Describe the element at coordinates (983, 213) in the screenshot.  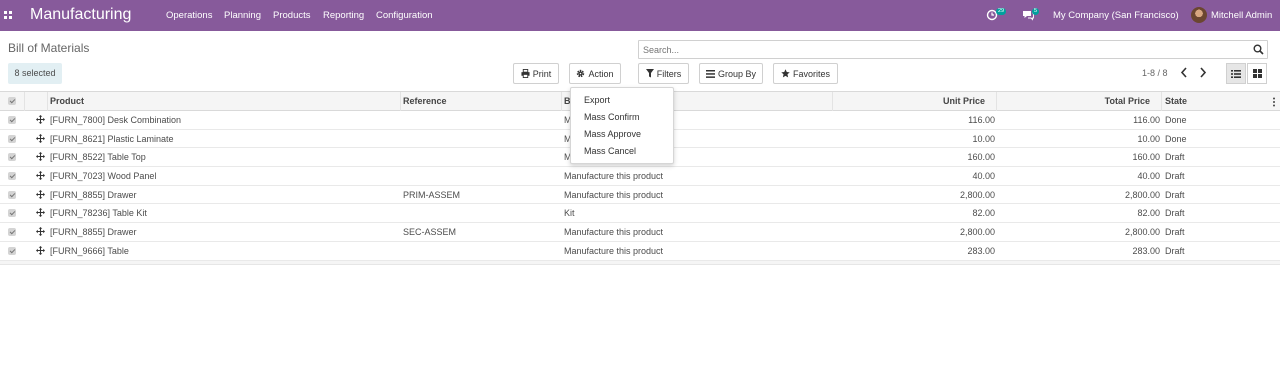
I see `cell-unit-price: 82.00` at that location.